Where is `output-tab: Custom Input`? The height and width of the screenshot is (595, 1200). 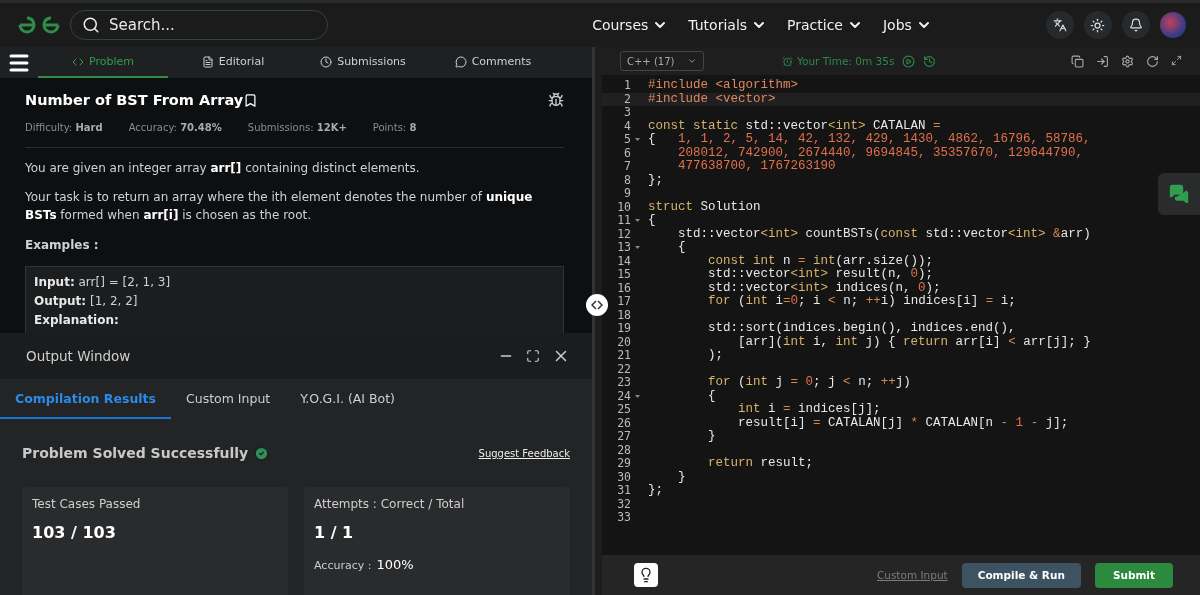 output-tab: Custom Input is located at coordinates (228, 399).